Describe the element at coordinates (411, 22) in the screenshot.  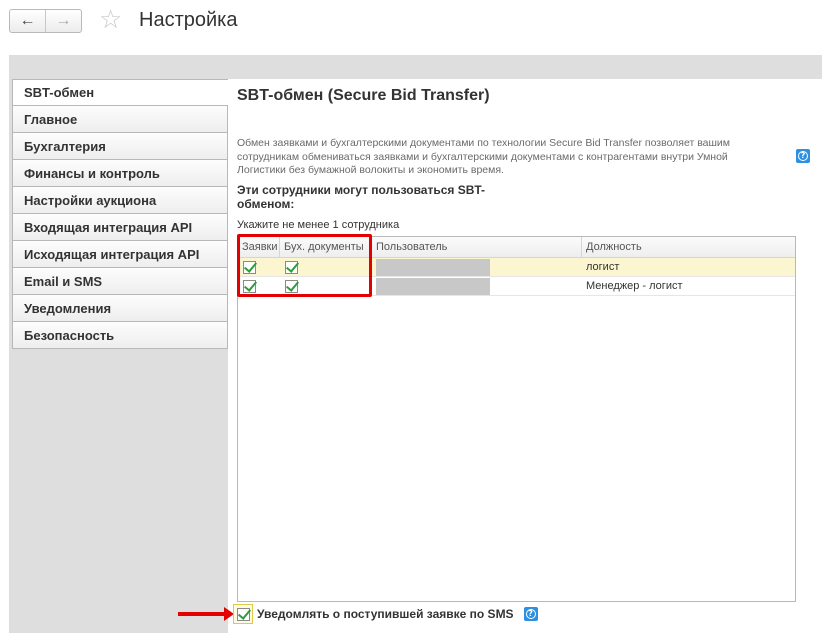
I see `header-bar: ← → ☆ Настройка` at that location.